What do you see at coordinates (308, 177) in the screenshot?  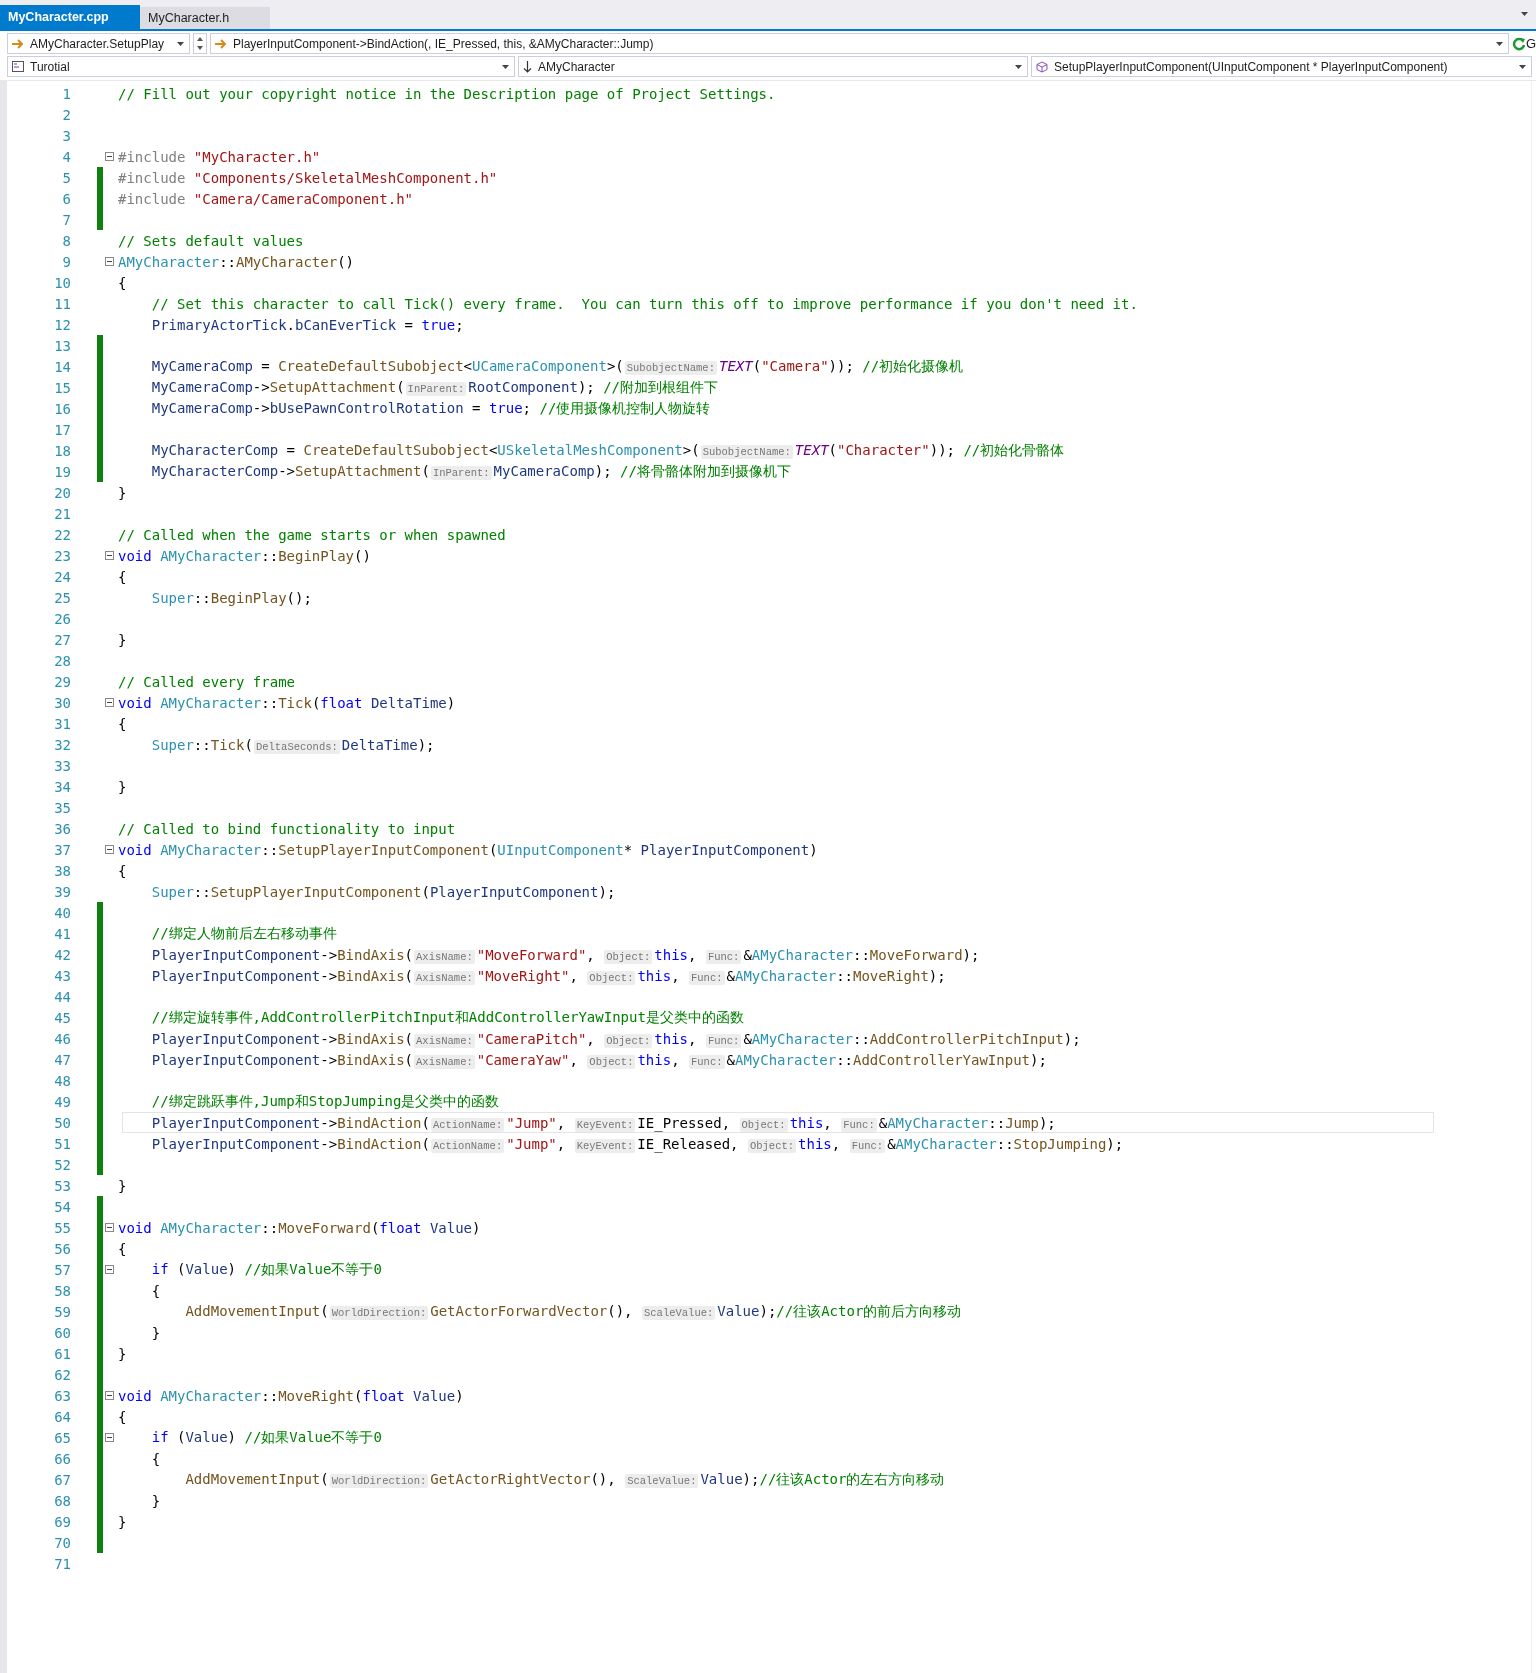 I see `code-line: #include "Components/SkeletalMeshComponent.h"` at bounding box center [308, 177].